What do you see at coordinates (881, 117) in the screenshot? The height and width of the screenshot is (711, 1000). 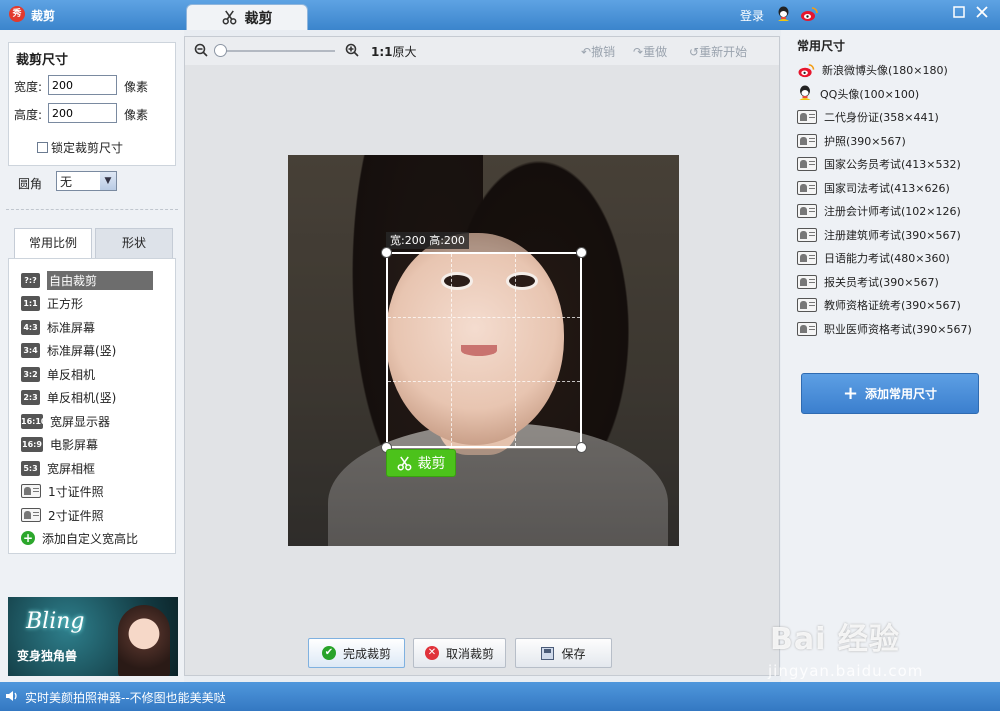 I see `preset-label: 二代身份证(358×441)` at bounding box center [881, 117].